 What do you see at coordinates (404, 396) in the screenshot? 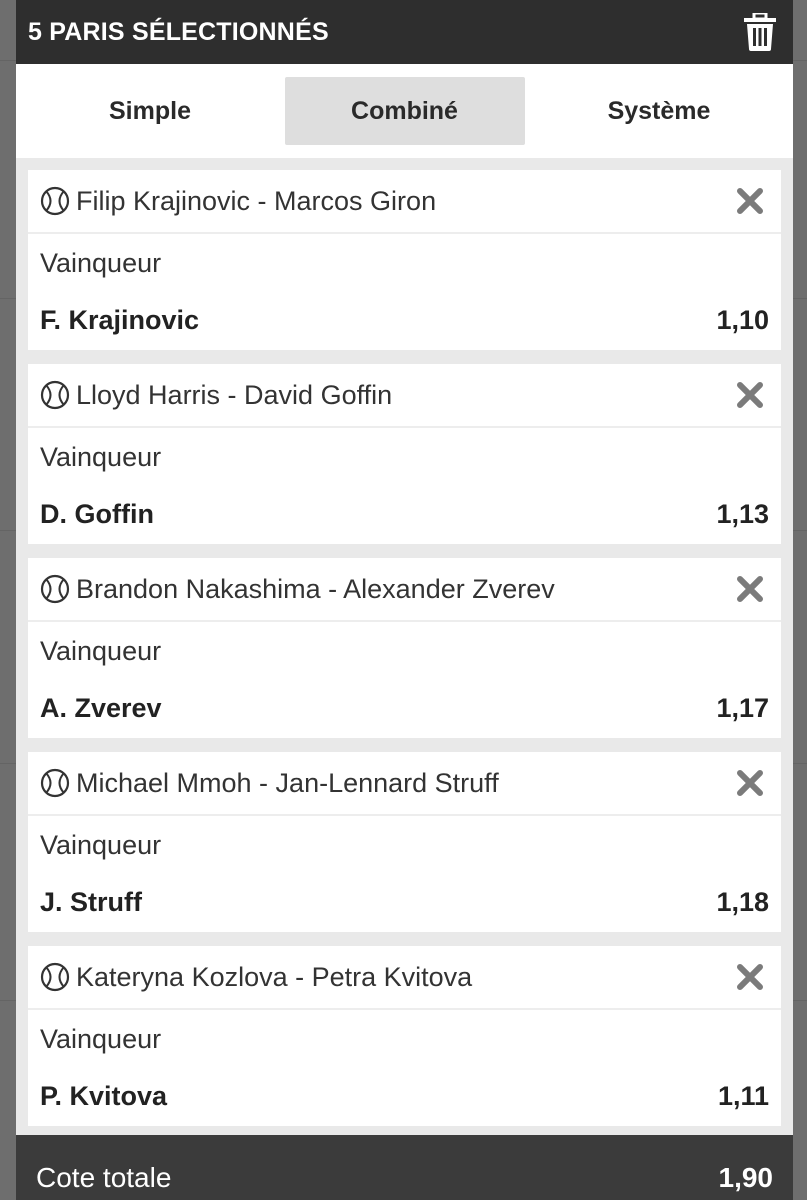
I see `bet-card-header: Lloyd Harris - David Goffin` at bounding box center [404, 396].